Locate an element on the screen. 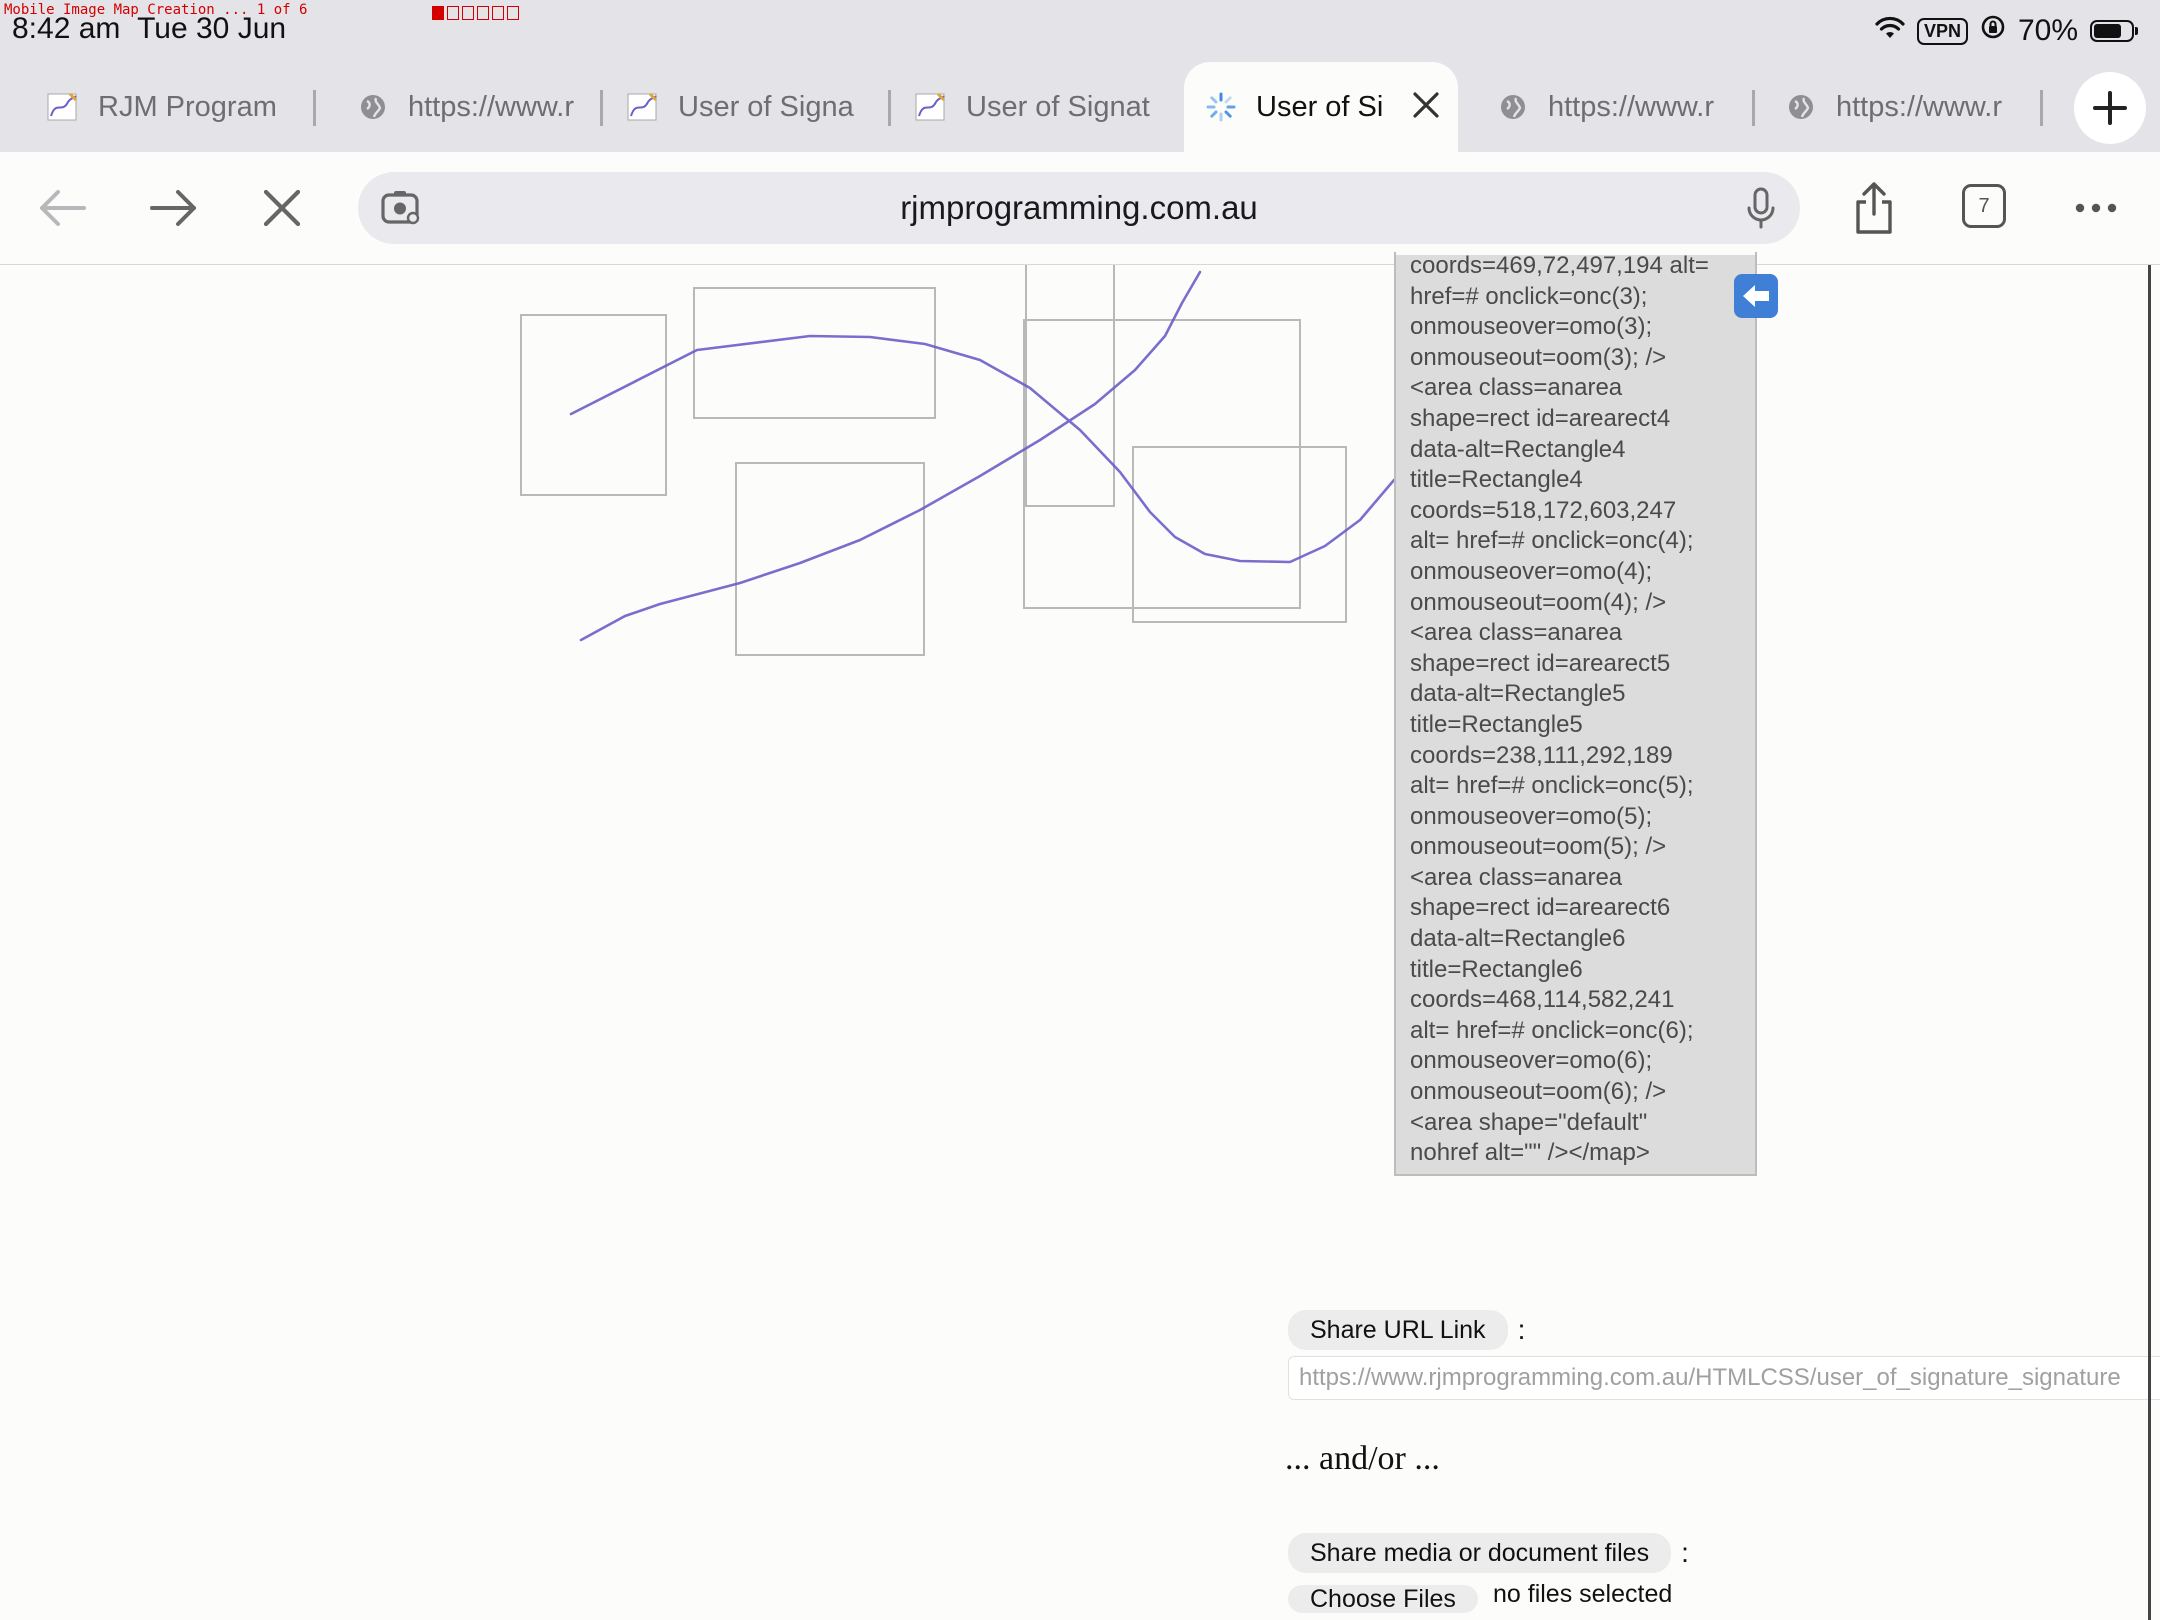 The height and width of the screenshot is (1620, 2160). tab-url-3: https://www.r is located at coordinates (1883, 107).